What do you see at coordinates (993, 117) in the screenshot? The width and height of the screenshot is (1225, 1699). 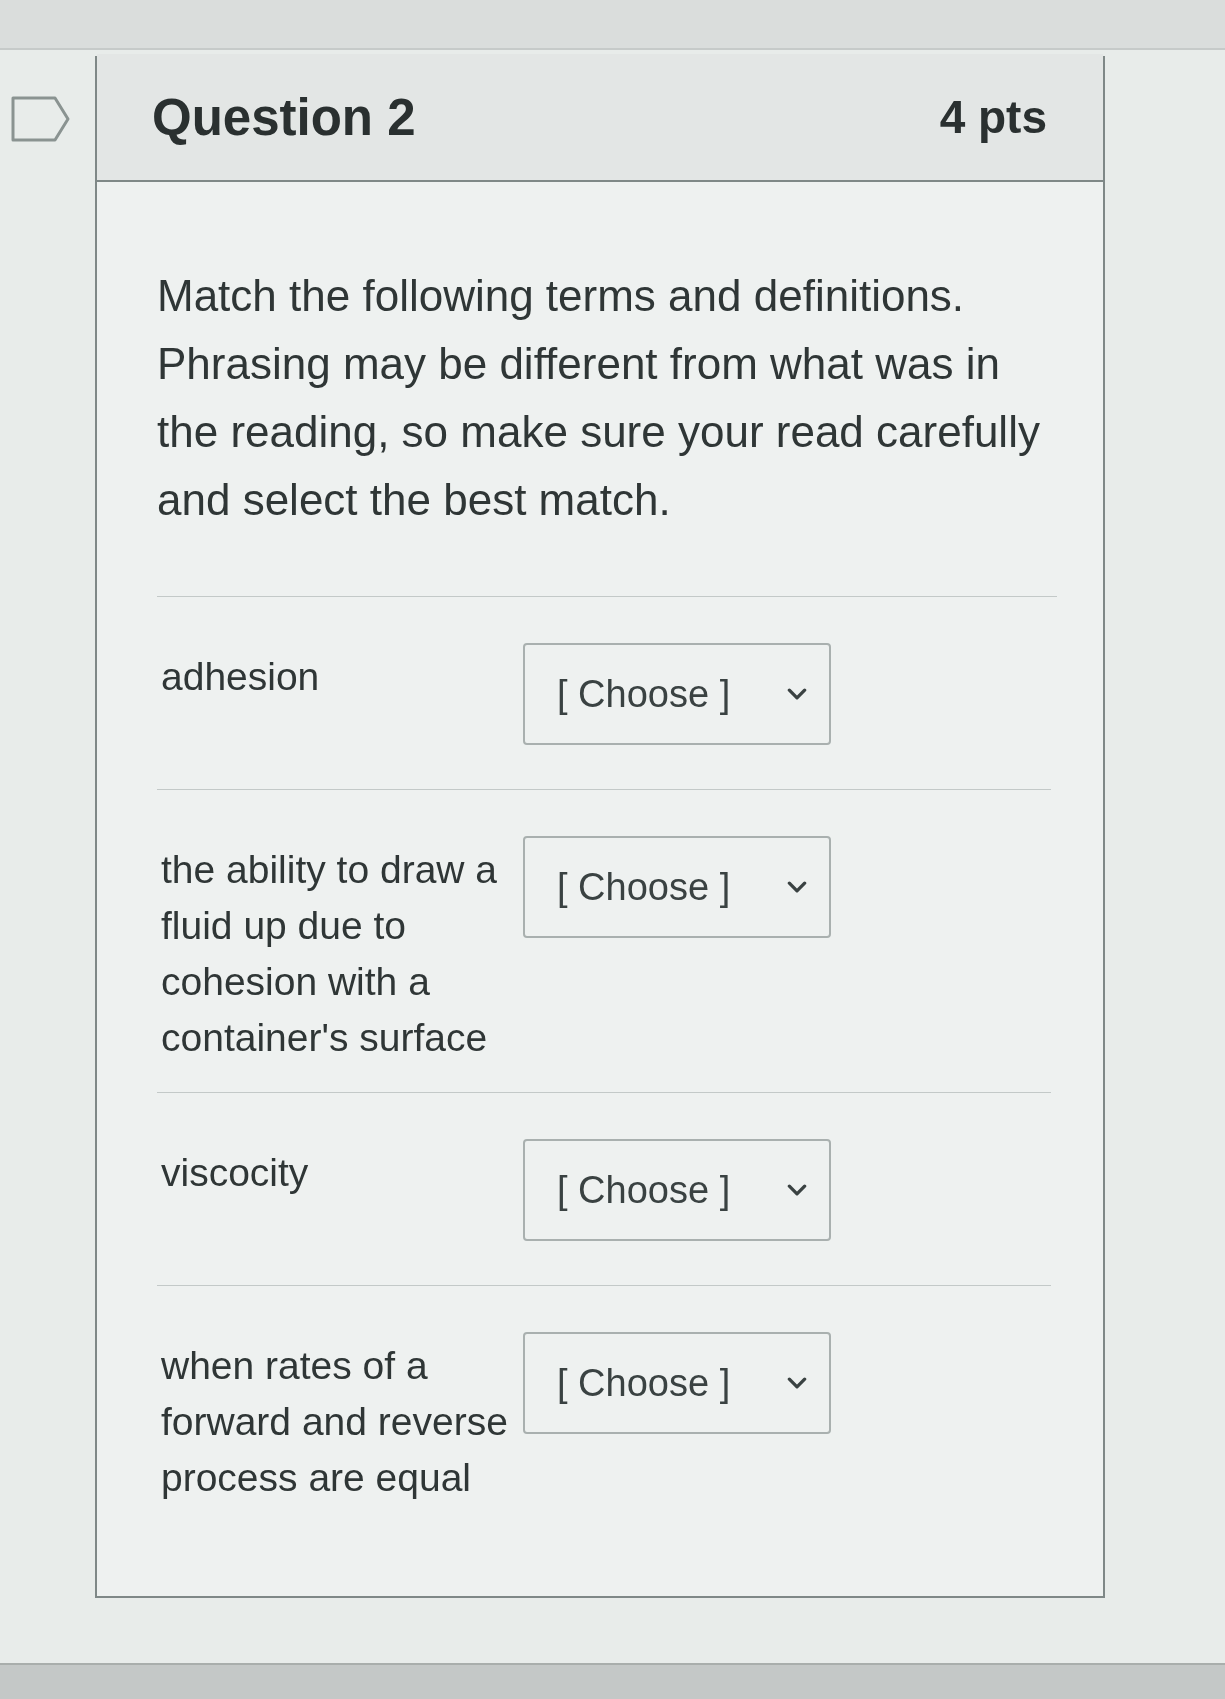 I see `question-points: 4 pts` at bounding box center [993, 117].